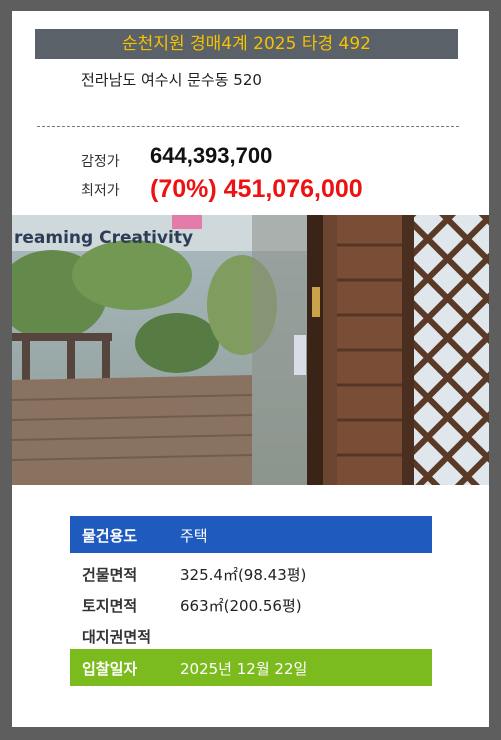 Image resolution: width=501 pixels, height=740 pixels. I want to click on minimum-price-label: 최저가, so click(100, 191).